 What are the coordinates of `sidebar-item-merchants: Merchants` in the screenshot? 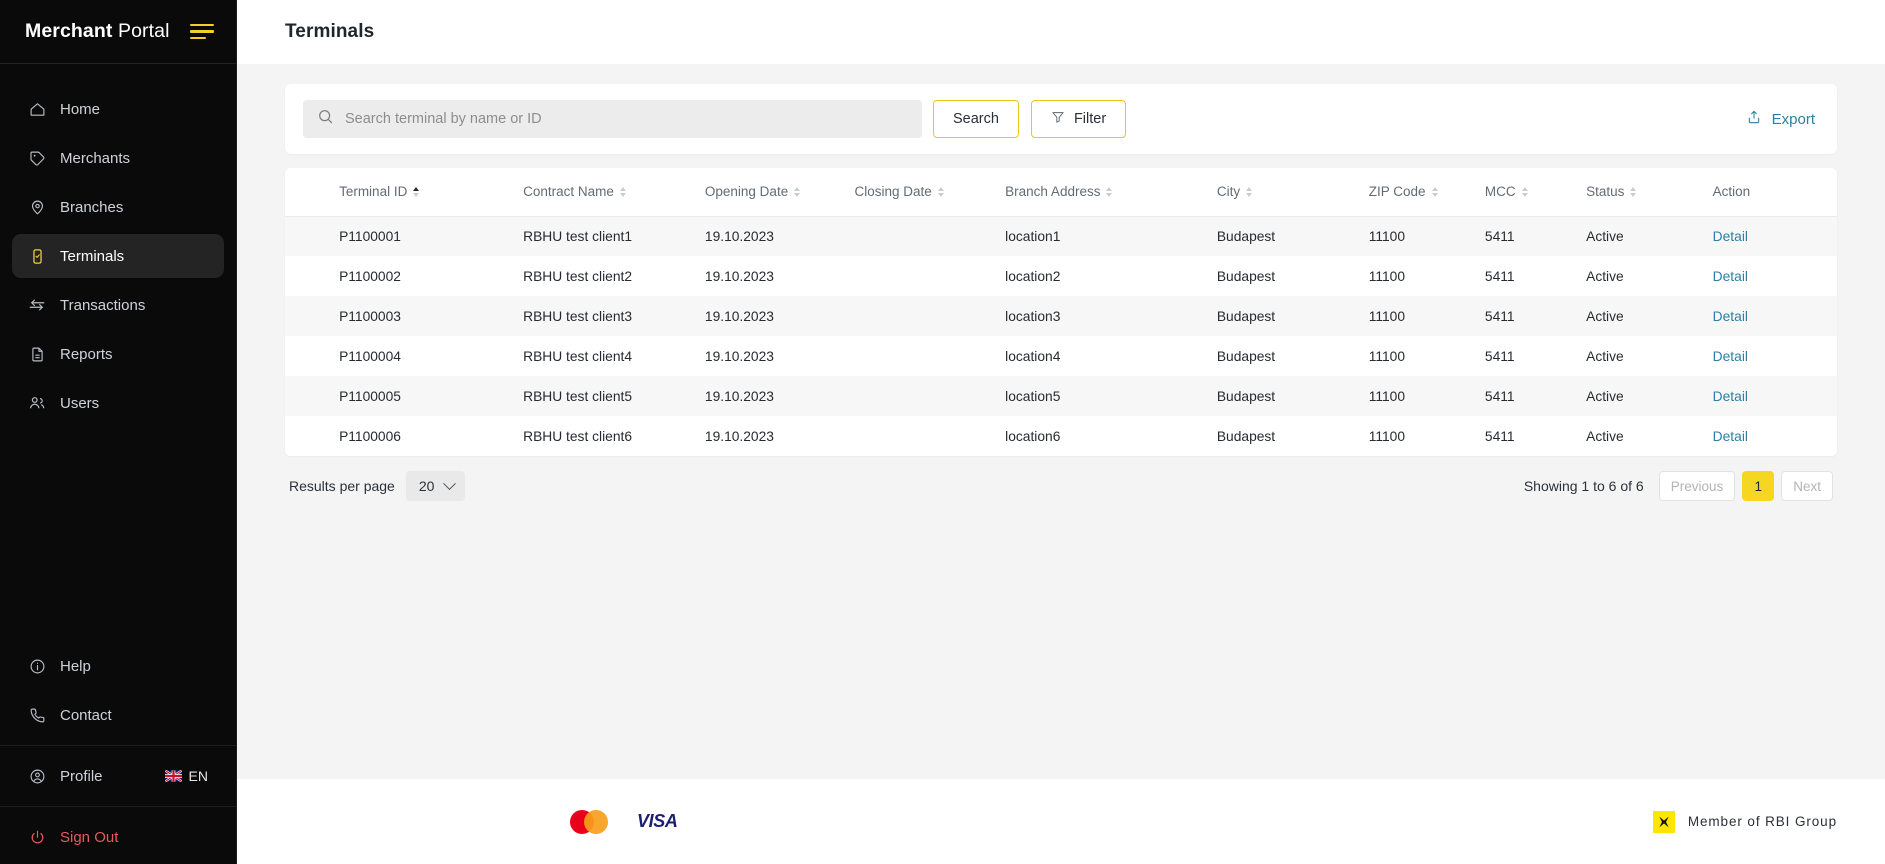 It's located at (118, 158).